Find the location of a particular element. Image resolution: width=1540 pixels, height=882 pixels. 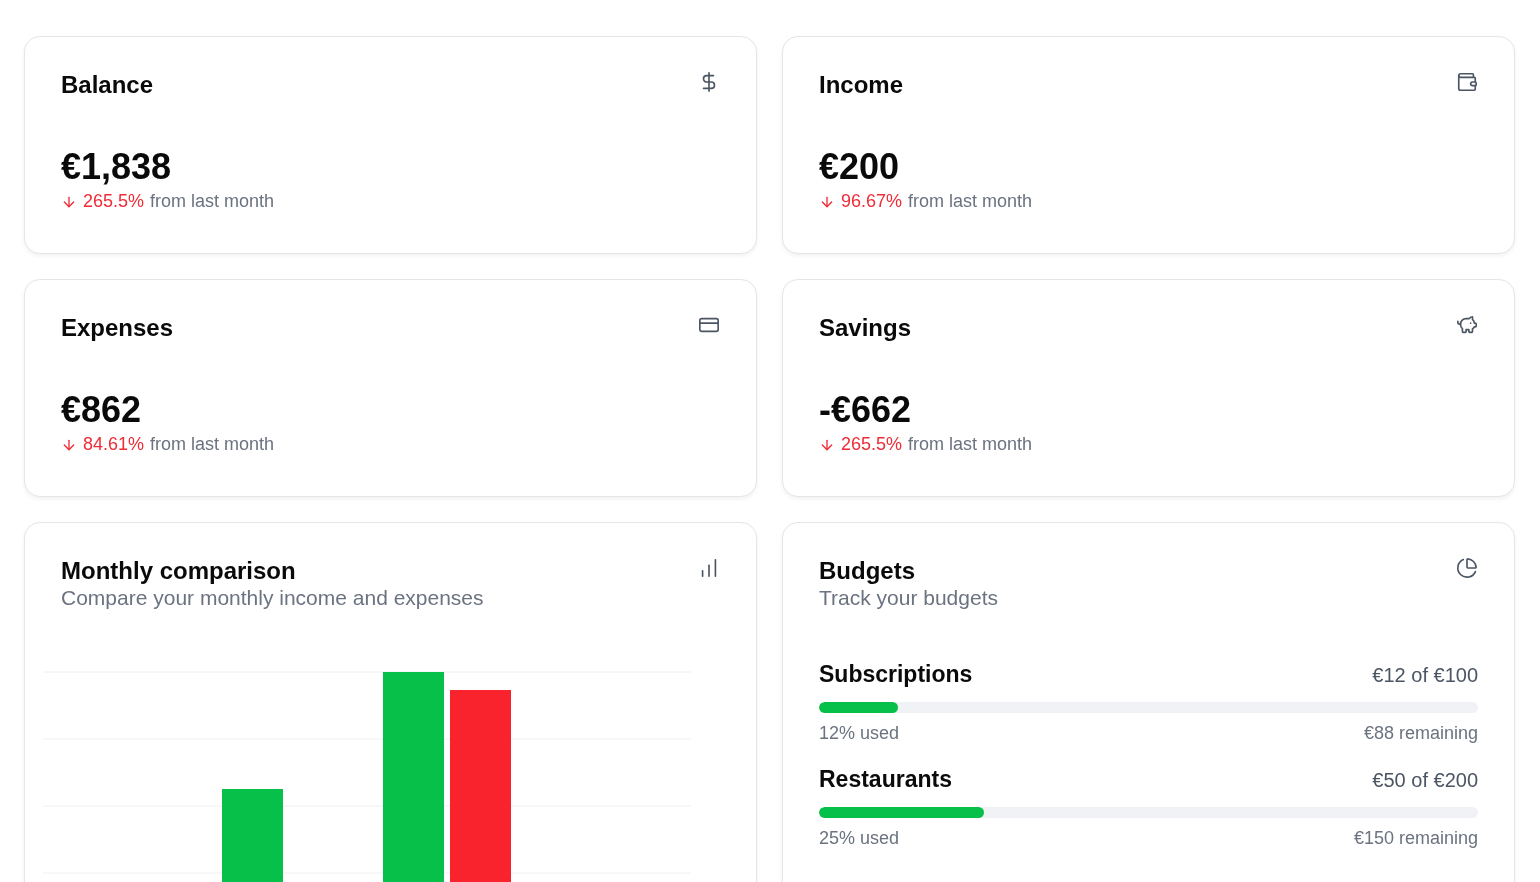

pie-chart-icon is located at coordinates (1467, 568).